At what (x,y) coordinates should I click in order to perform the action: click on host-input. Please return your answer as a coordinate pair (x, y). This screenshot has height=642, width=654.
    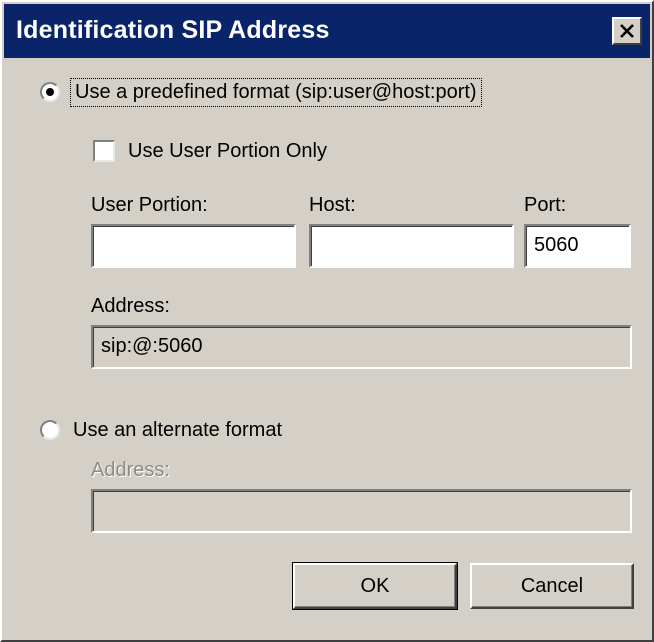
    Looking at the image, I should click on (411, 246).